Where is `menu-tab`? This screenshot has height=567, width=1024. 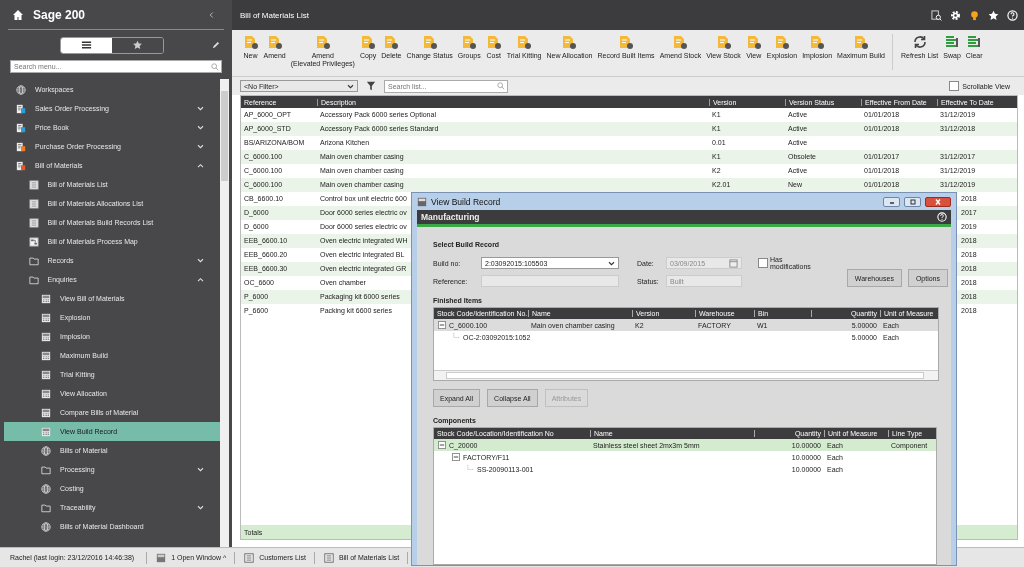 menu-tab is located at coordinates (86, 45).